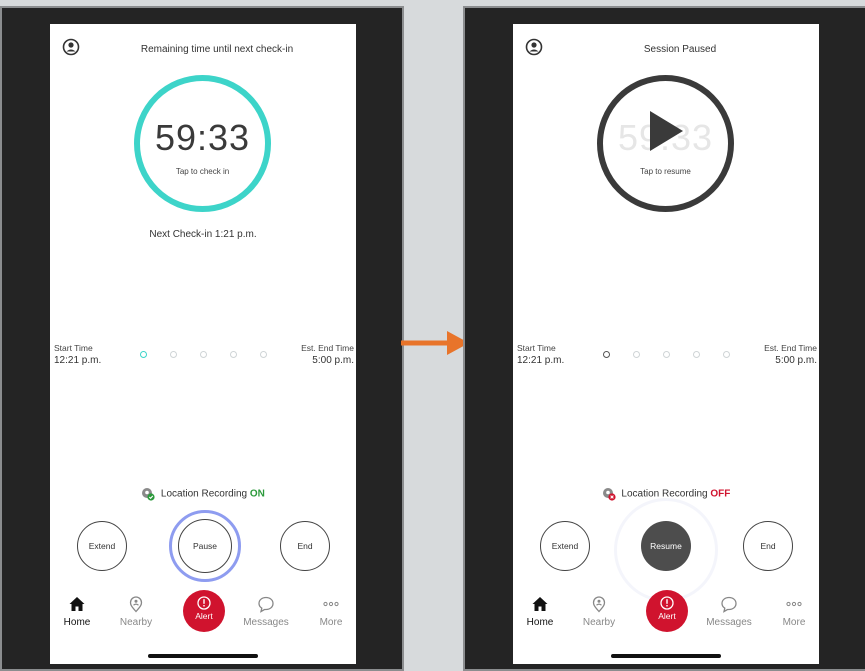 The image size is (865, 671). I want to click on location-state: ON, so click(257, 494).